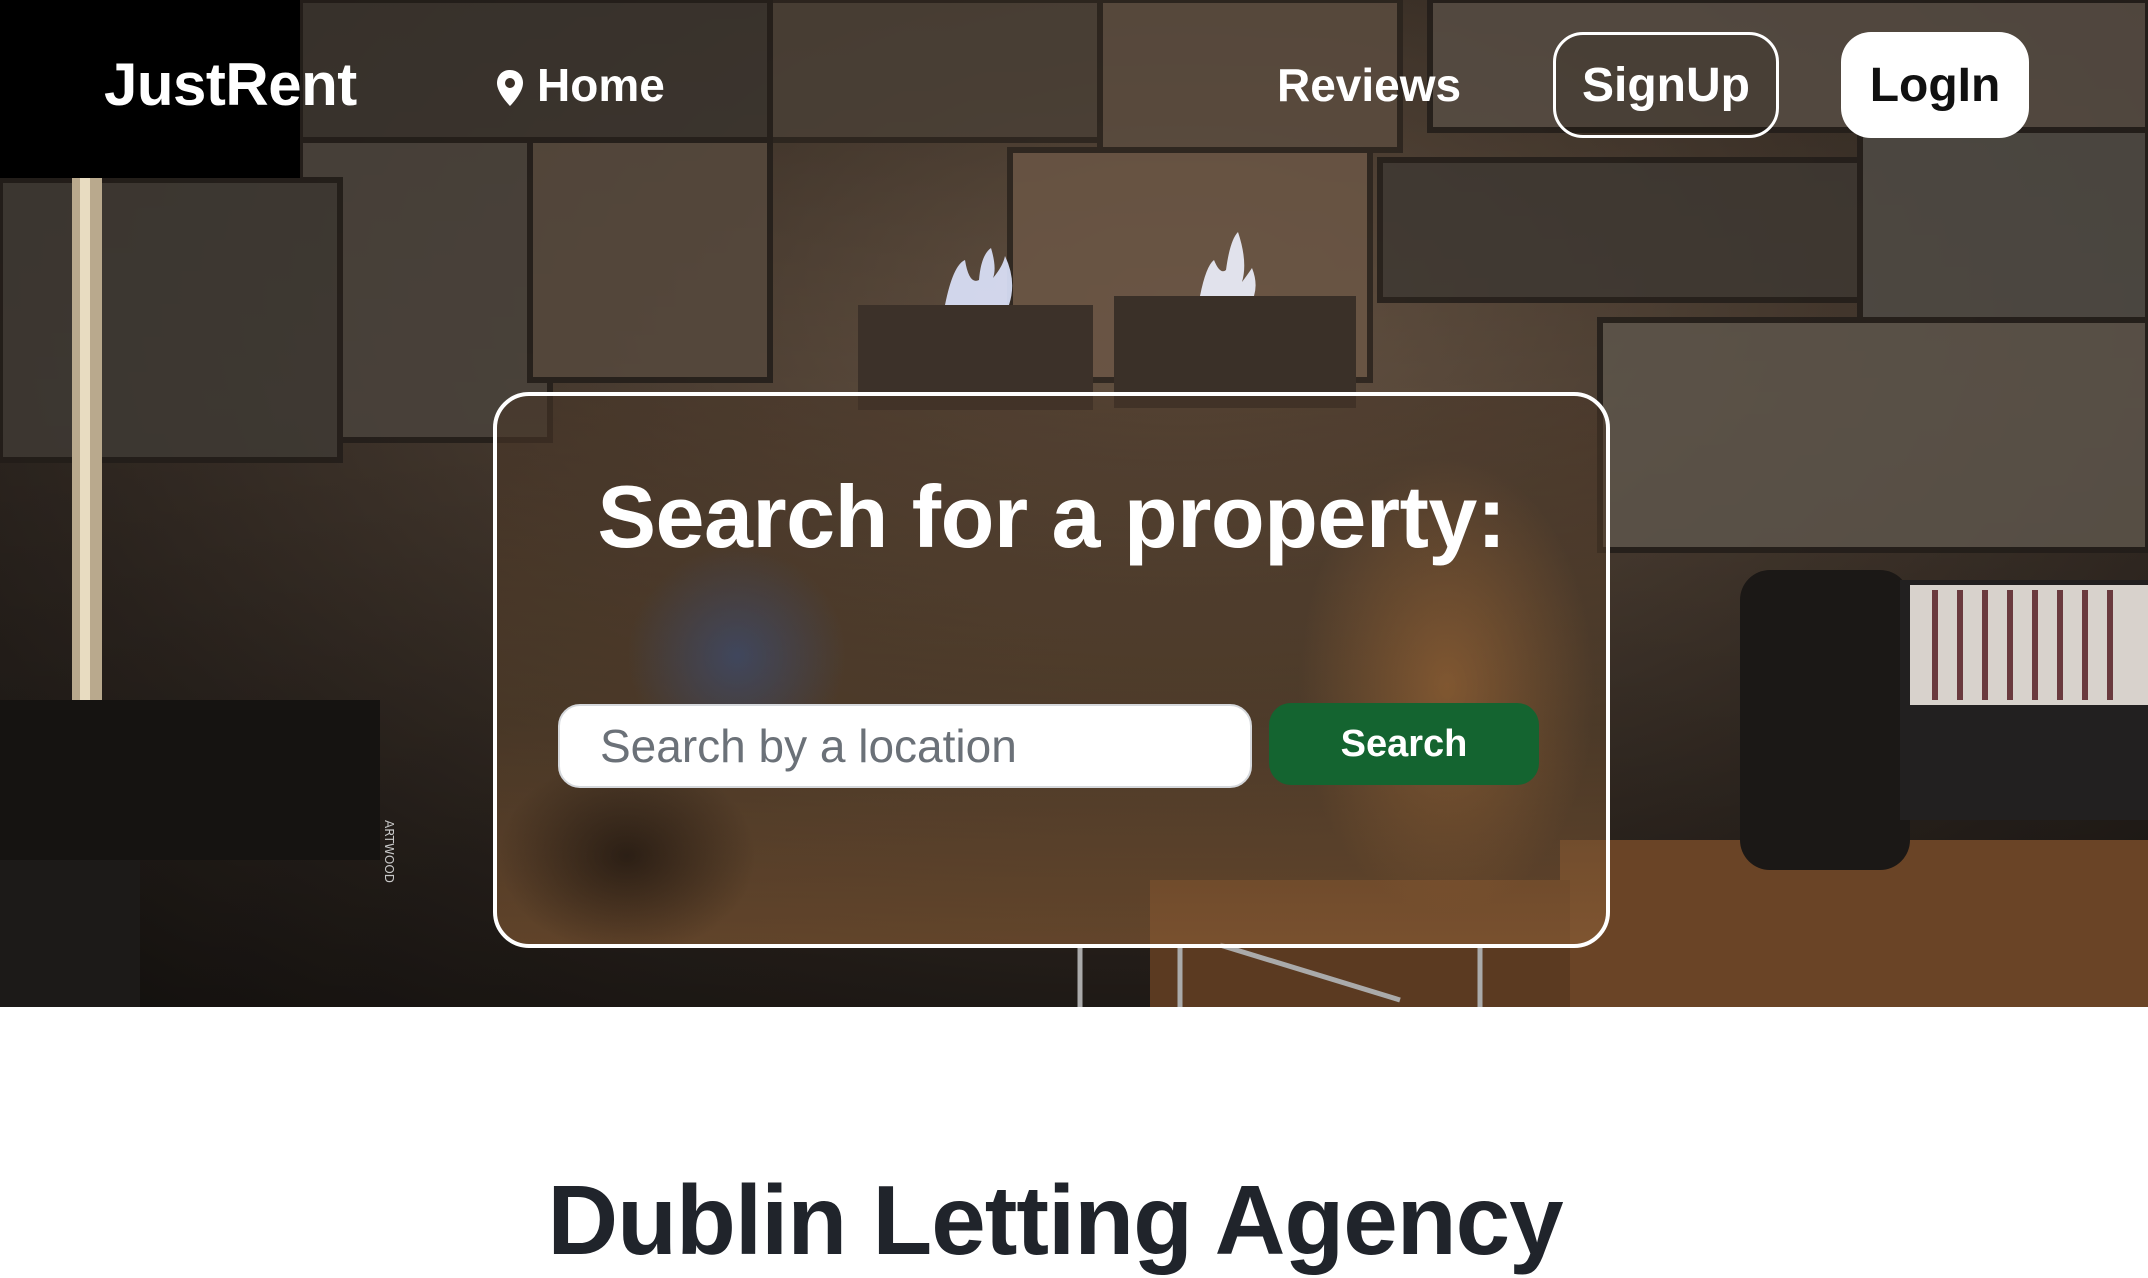  What do you see at coordinates (1051, 516) in the screenshot?
I see `search-title: Search for a property:` at bounding box center [1051, 516].